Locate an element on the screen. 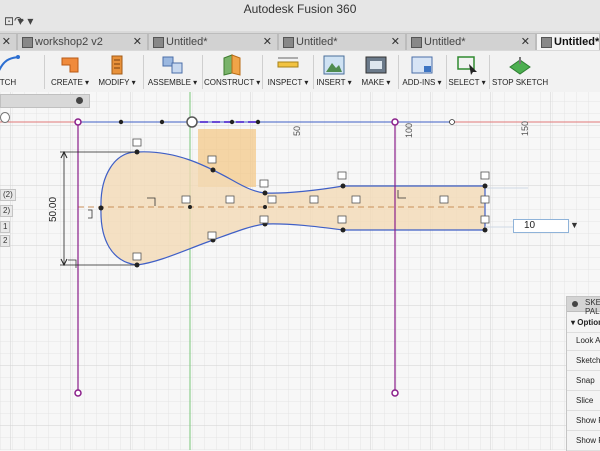  assemble-menu: ASSEMBLE ▾ is located at coordinates (172, 71).